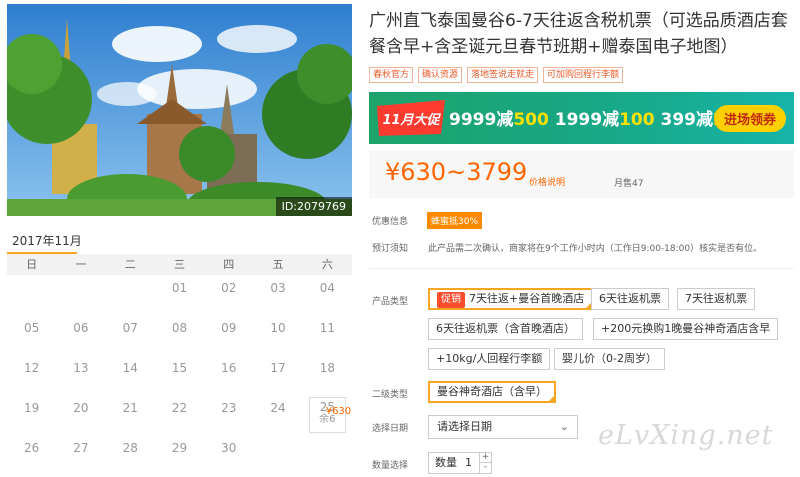 The image size is (800, 477). What do you see at coordinates (686, 329) in the screenshot?
I see `product-option-5: +200元换购1晚曼谷神奇酒店含早` at bounding box center [686, 329].